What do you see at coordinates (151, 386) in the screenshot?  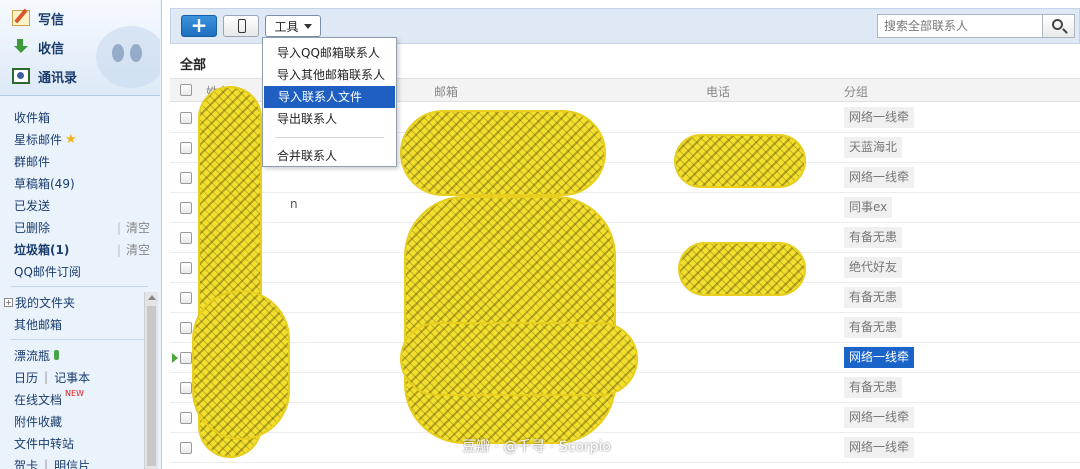 I see `scrollbar-thumb` at bounding box center [151, 386].